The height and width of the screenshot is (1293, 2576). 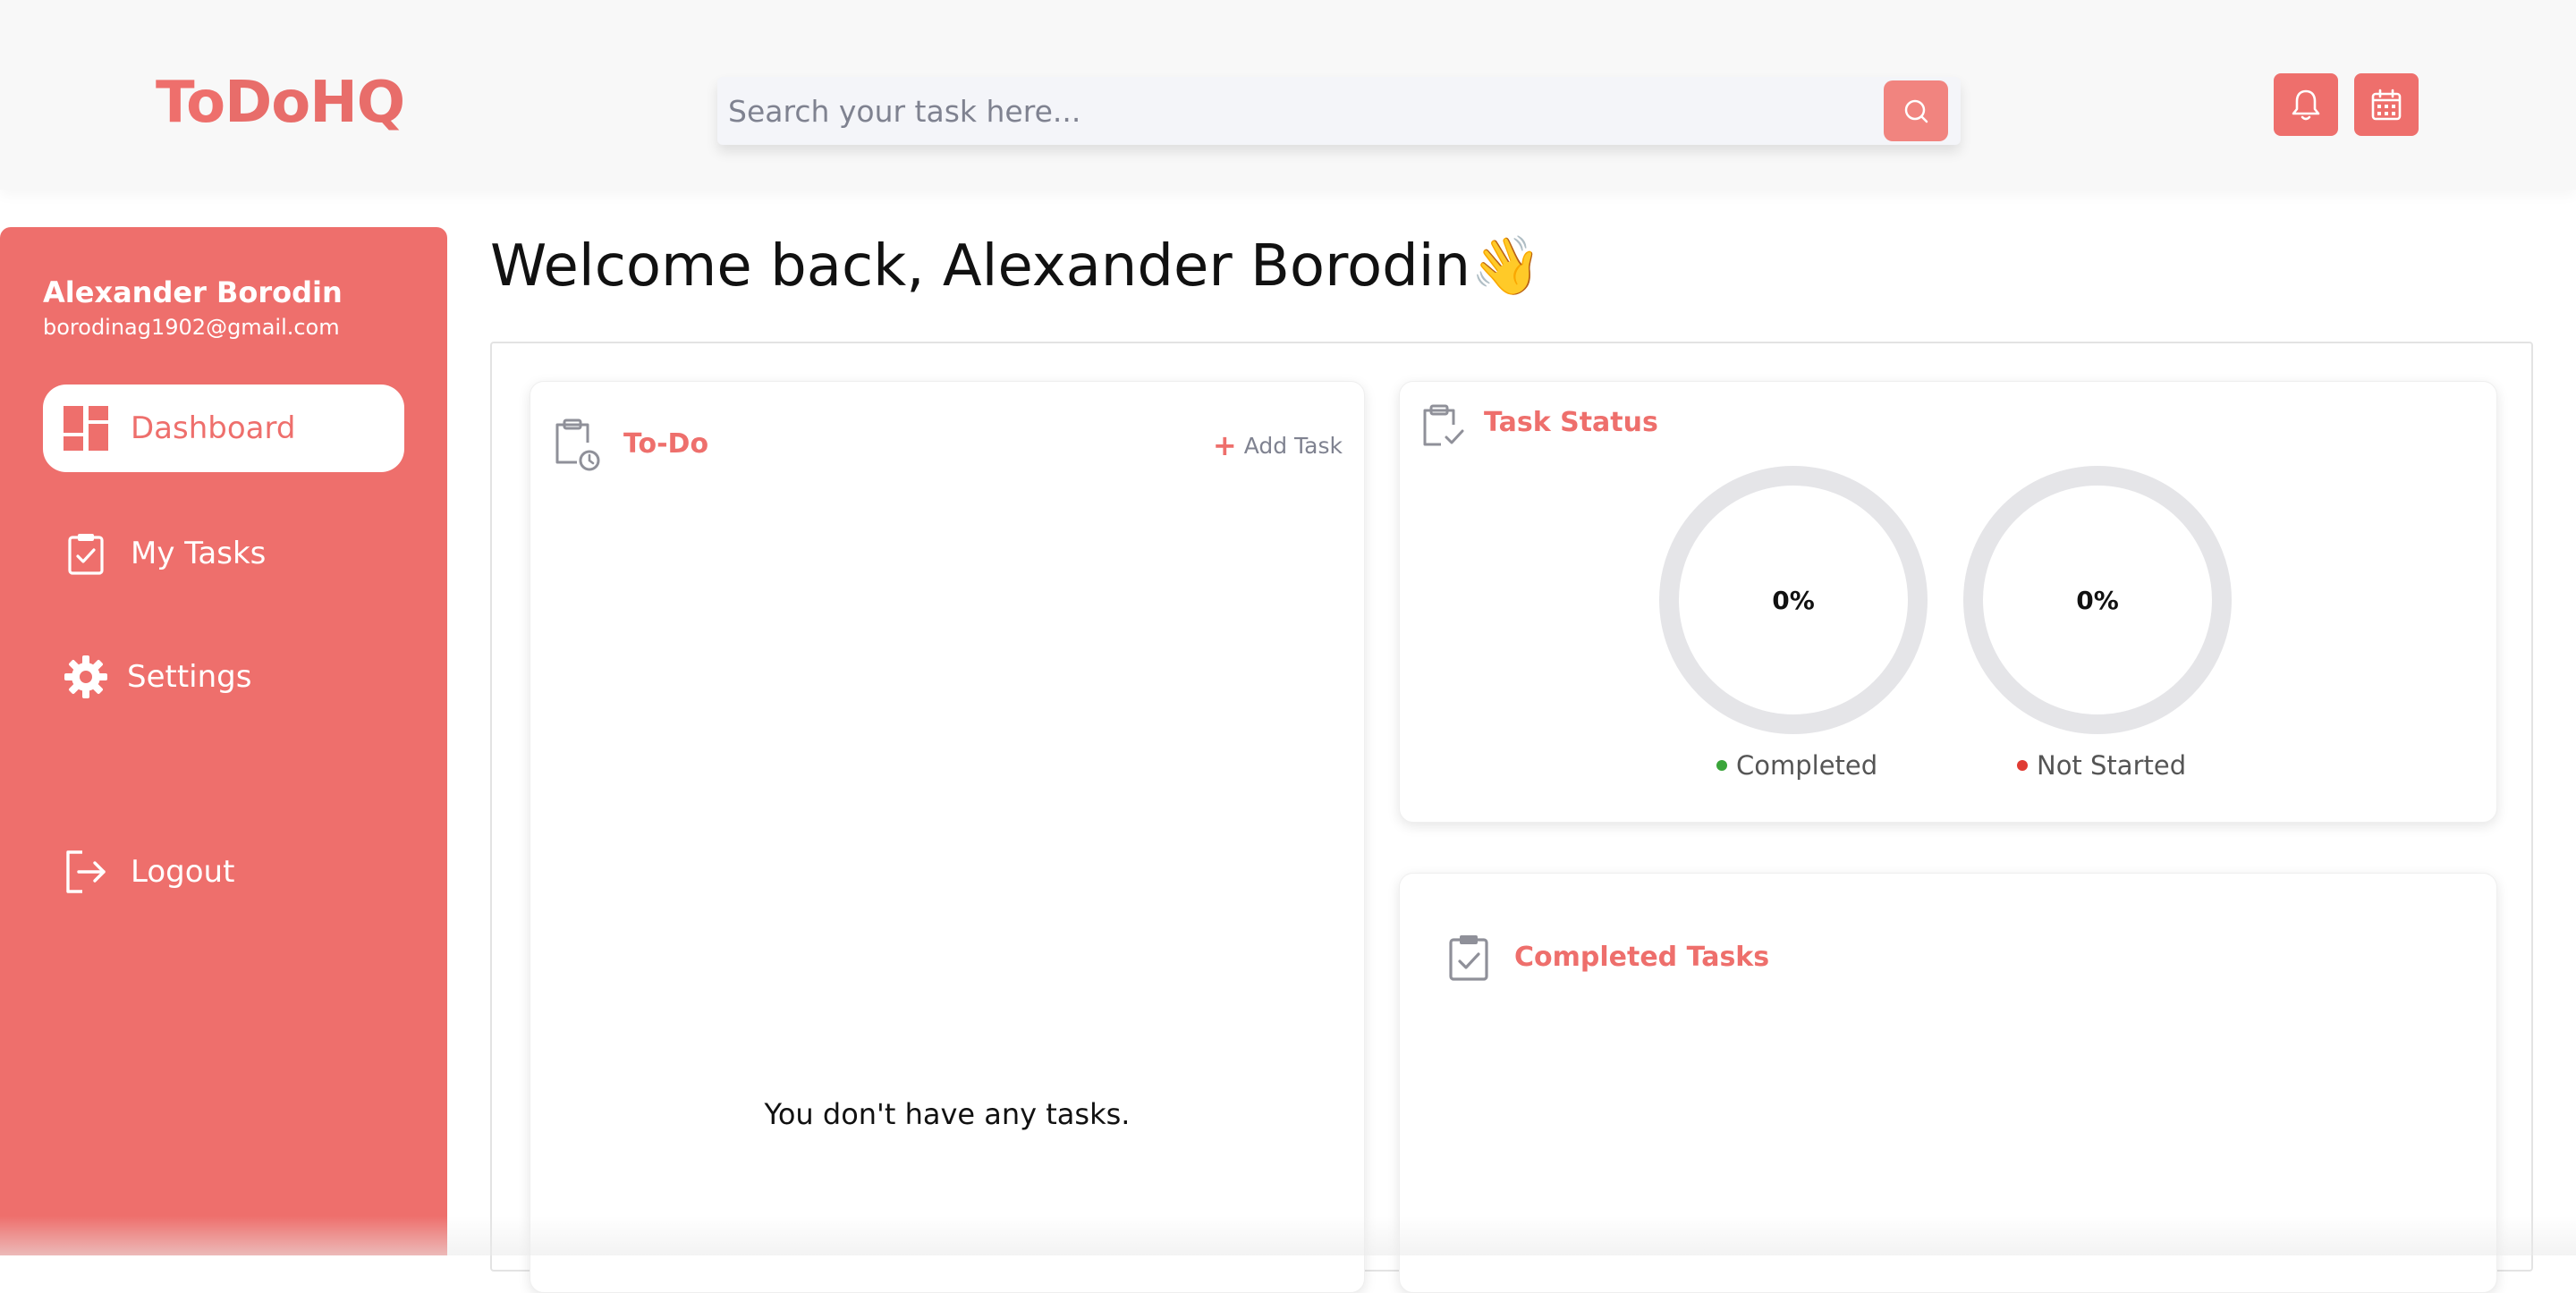 What do you see at coordinates (2112, 766) in the screenshot?
I see `not-started-label: Not Started` at bounding box center [2112, 766].